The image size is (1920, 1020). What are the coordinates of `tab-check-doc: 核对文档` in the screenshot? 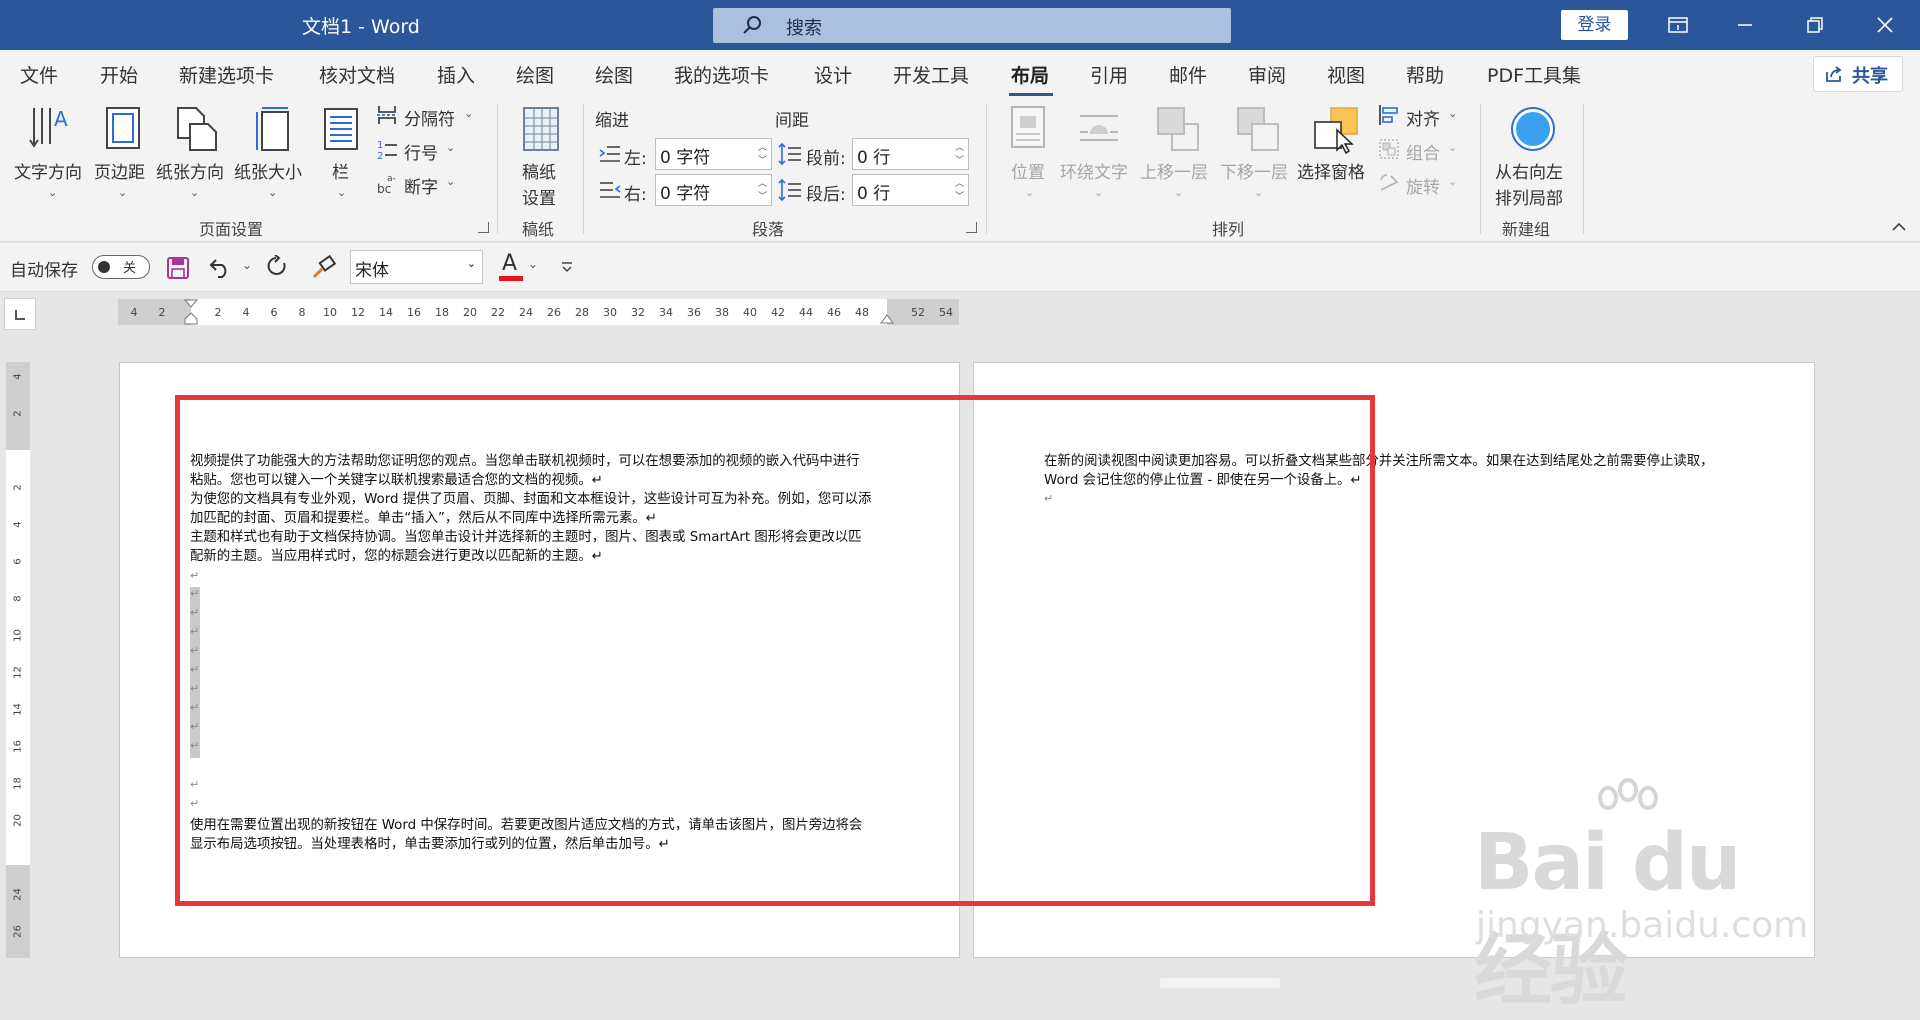 It's located at (357, 74).